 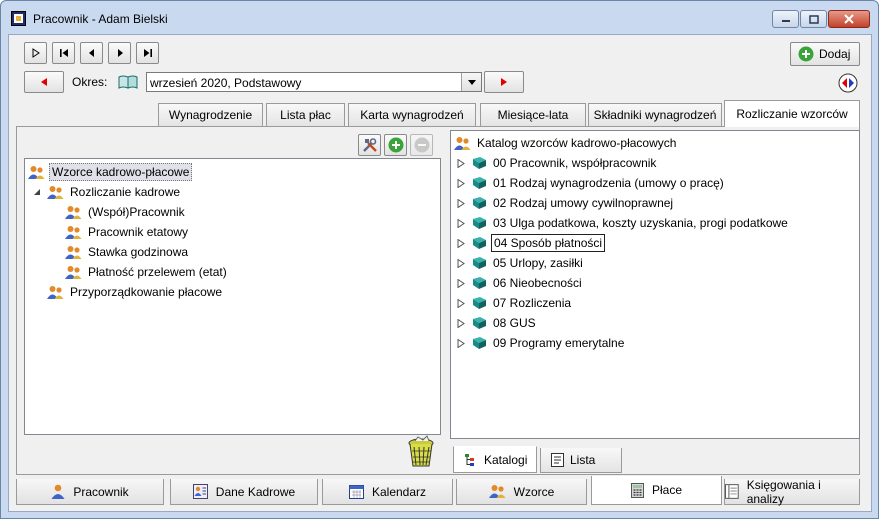 What do you see at coordinates (121, 172) in the screenshot?
I see `tree-node-label: Wzorce kadrowo-płacowe` at bounding box center [121, 172].